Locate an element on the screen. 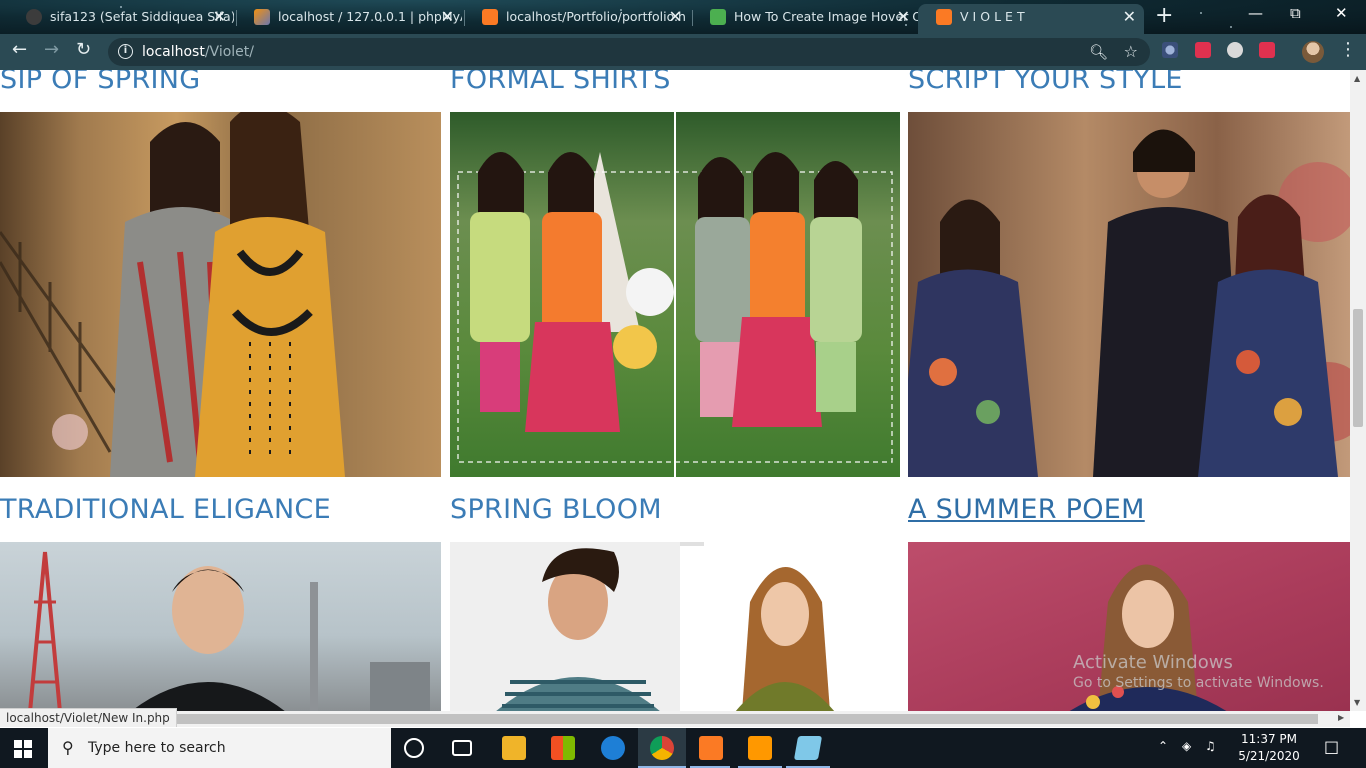  wifi-icon: ◈ is located at coordinates (1186, 746).